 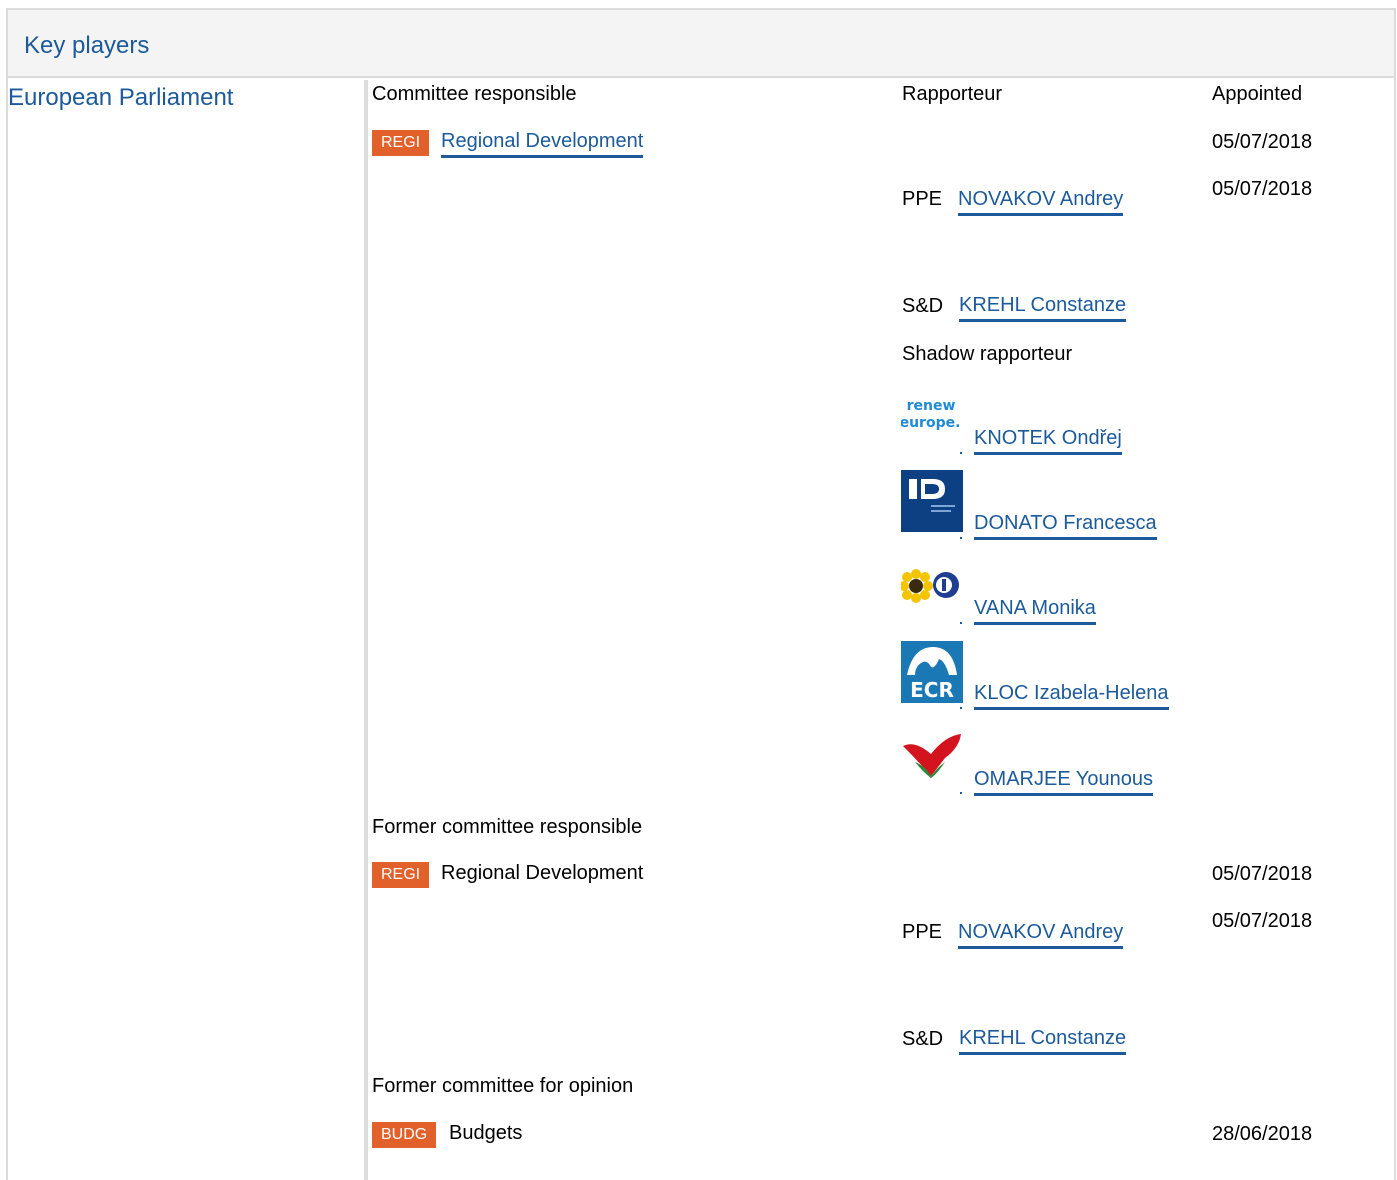 What do you see at coordinates (507, 827) in the screenshot?
I see `former-committee-label: Former committee responsible` at bounding box center [507, 827].